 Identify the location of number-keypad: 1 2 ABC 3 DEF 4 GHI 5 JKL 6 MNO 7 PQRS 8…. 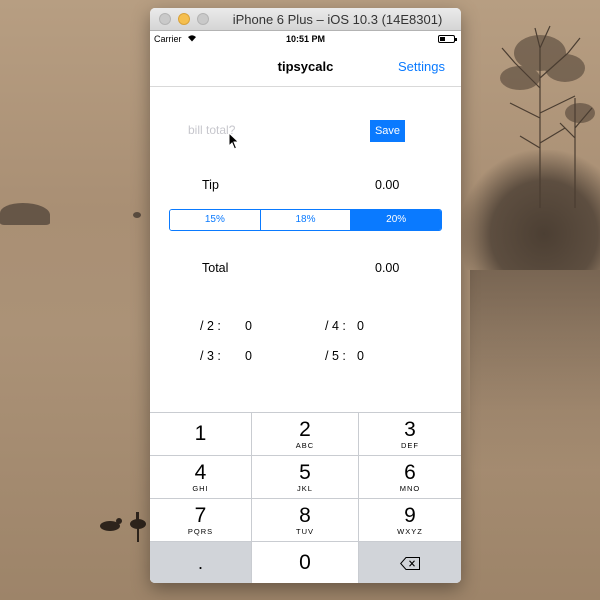
(305, 497).